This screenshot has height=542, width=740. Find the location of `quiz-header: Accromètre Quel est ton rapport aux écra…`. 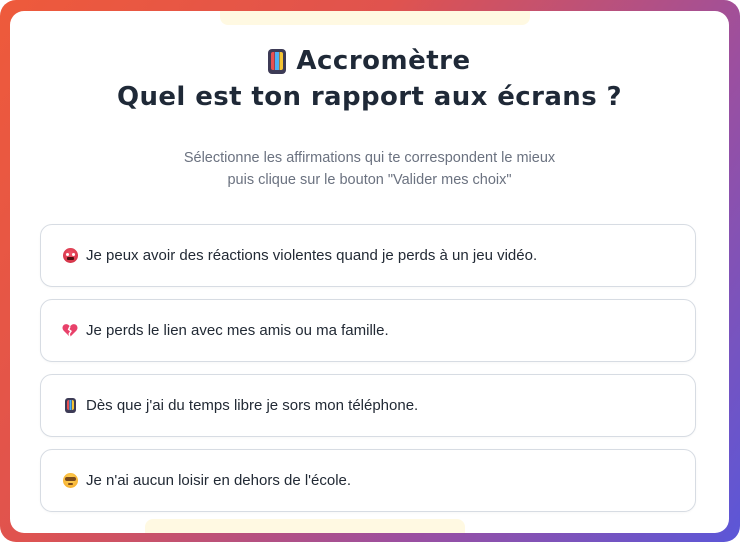

quiz-header: Accromètre Quel est ton rapport aux écra… is located at coordinates (369, 78).